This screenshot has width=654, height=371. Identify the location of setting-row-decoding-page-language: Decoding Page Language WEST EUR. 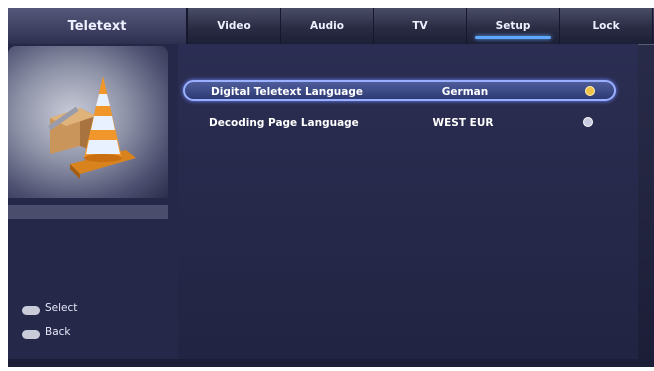
(399, 123).